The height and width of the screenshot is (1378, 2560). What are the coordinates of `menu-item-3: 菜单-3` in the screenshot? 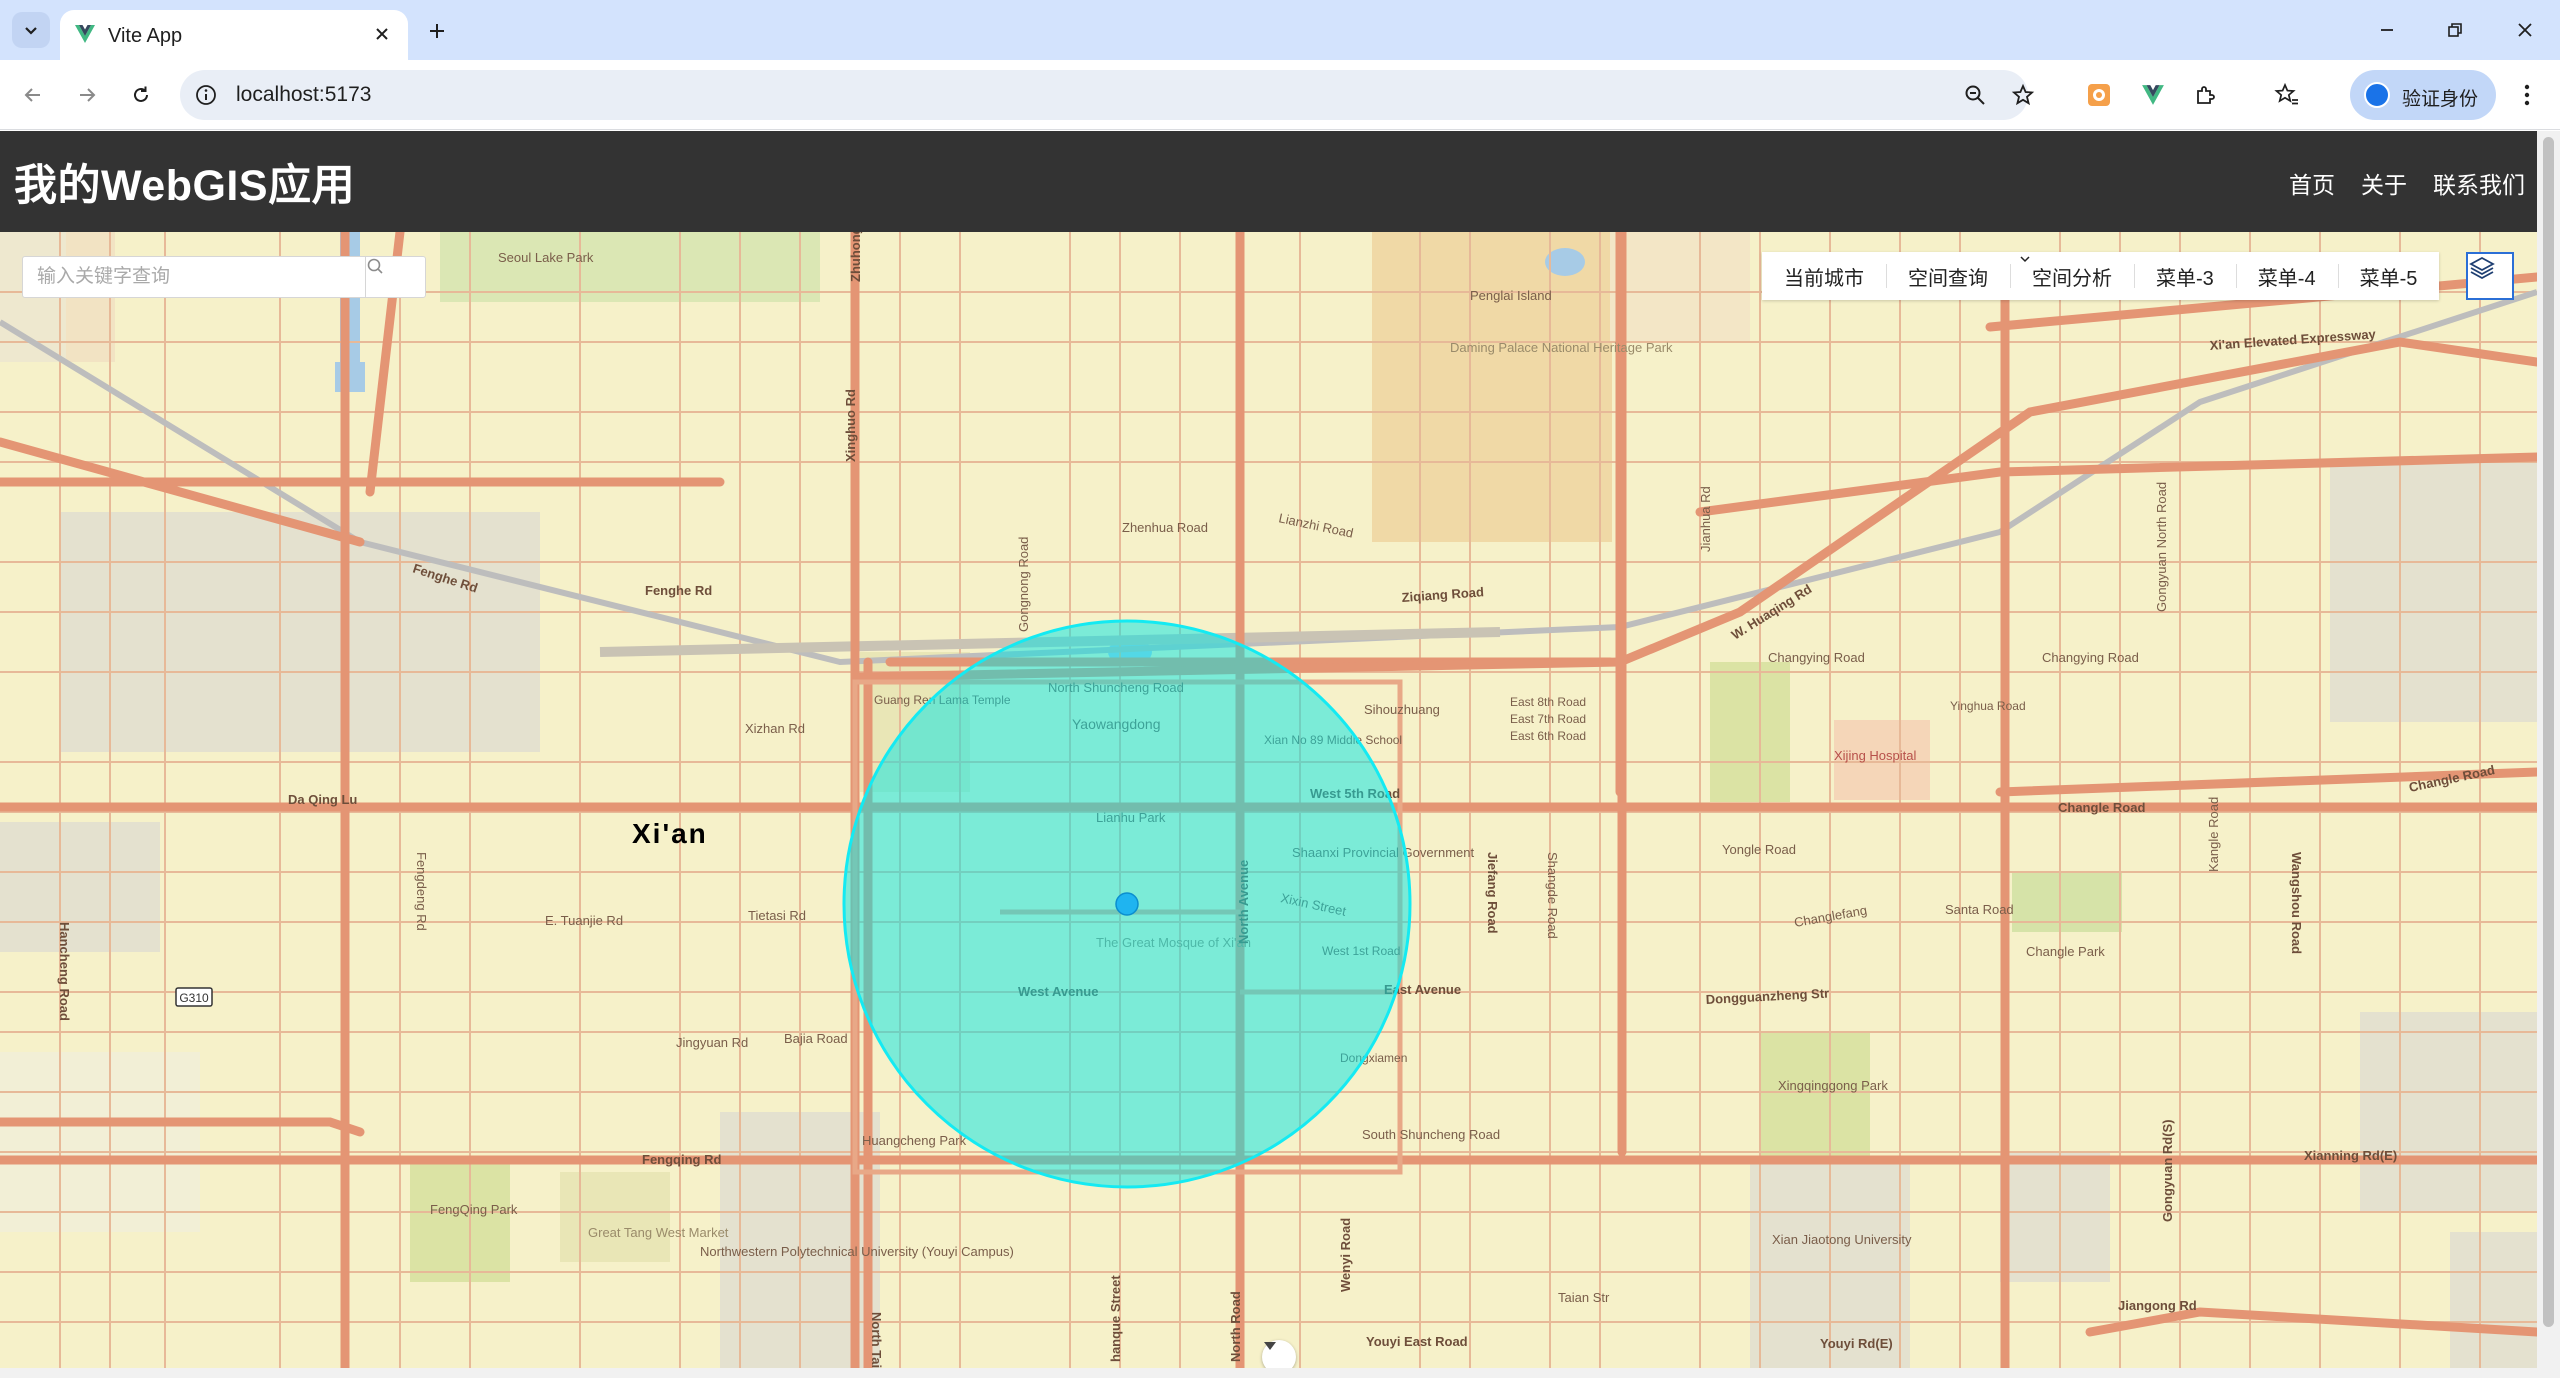 It's located at (2185, 276).